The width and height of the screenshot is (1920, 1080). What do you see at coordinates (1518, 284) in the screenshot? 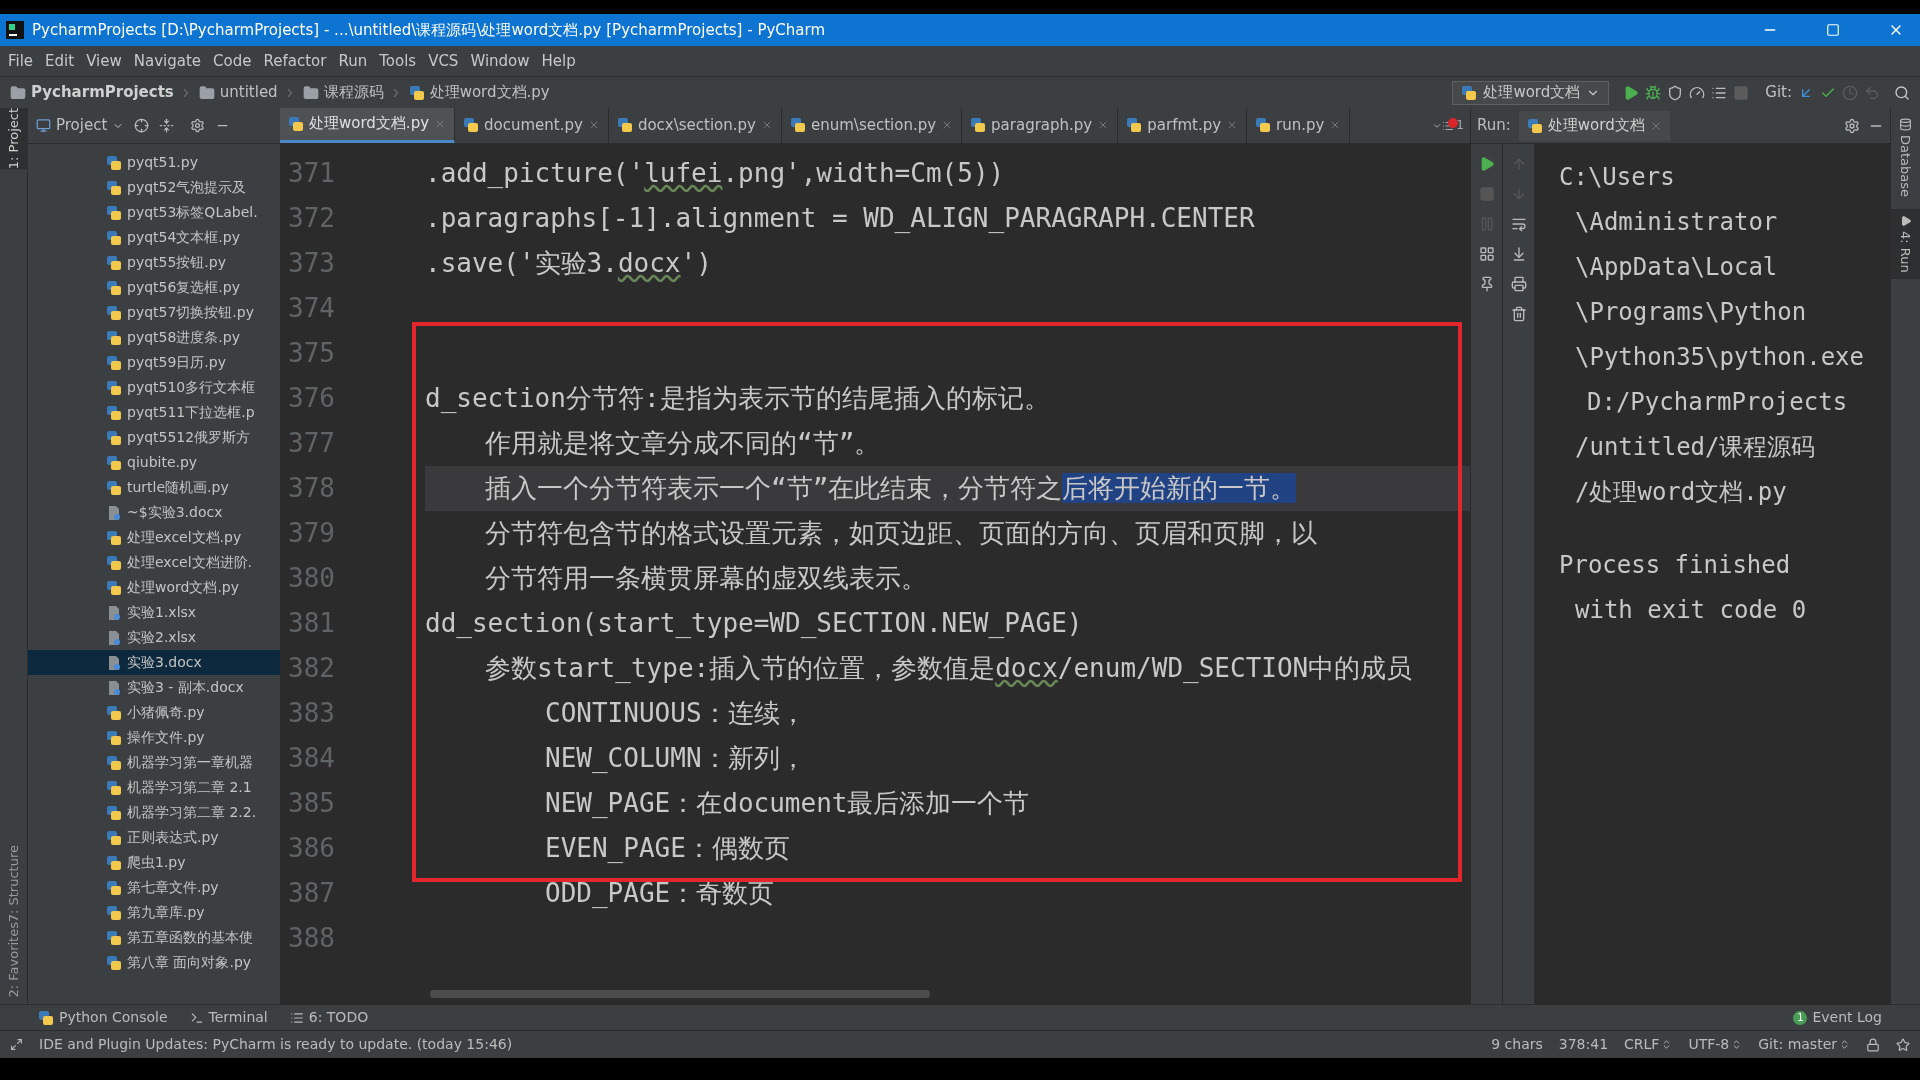
I see `print-icon` at bounding box center [1518, 284].